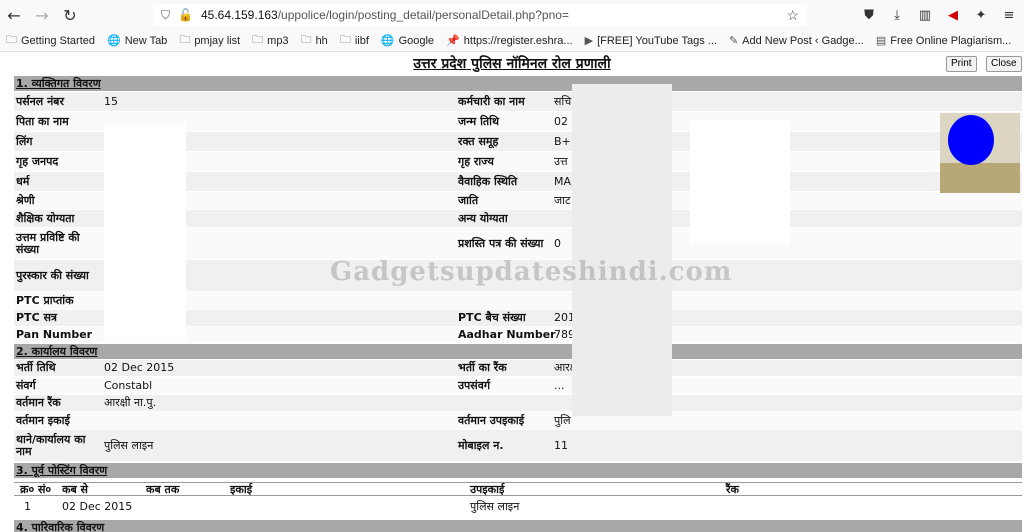 This screenshot has height=532, width=1024. What do you see at coordinates (314, 40) in the screenshot?
I see `bookmark-item: 🗀 hh` at bounding box center [314, 40].